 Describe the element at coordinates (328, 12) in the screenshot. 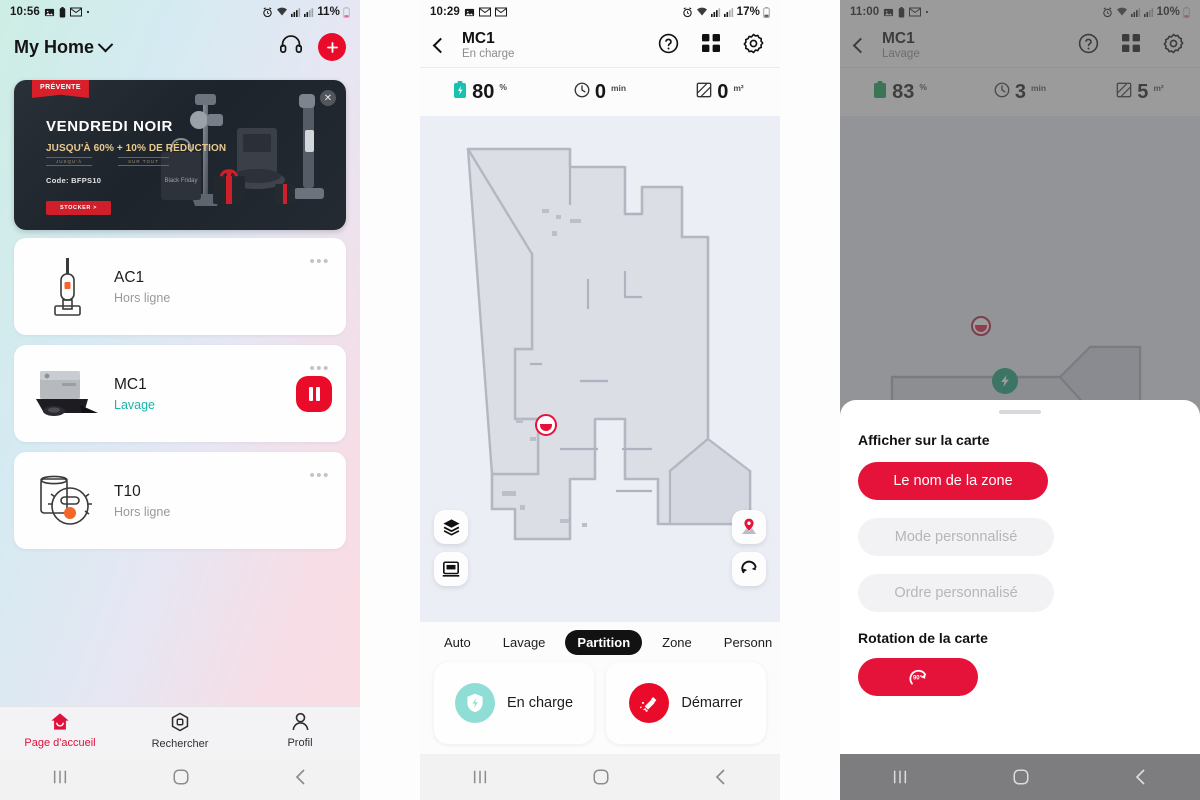

I see `battery-percent: 11%` at that location.